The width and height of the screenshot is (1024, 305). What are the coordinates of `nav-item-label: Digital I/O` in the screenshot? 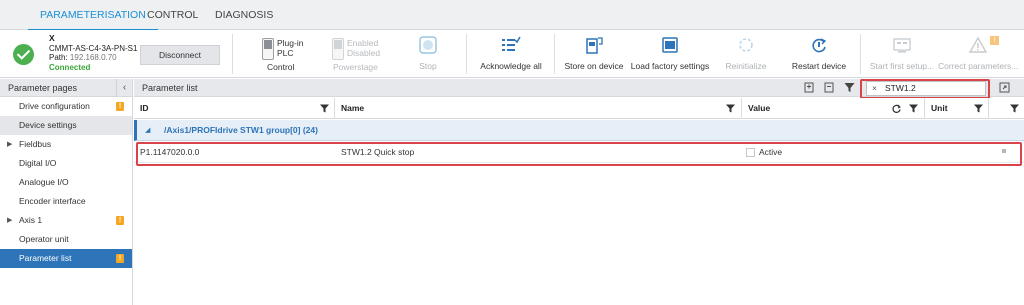 It's located at (38, 163).